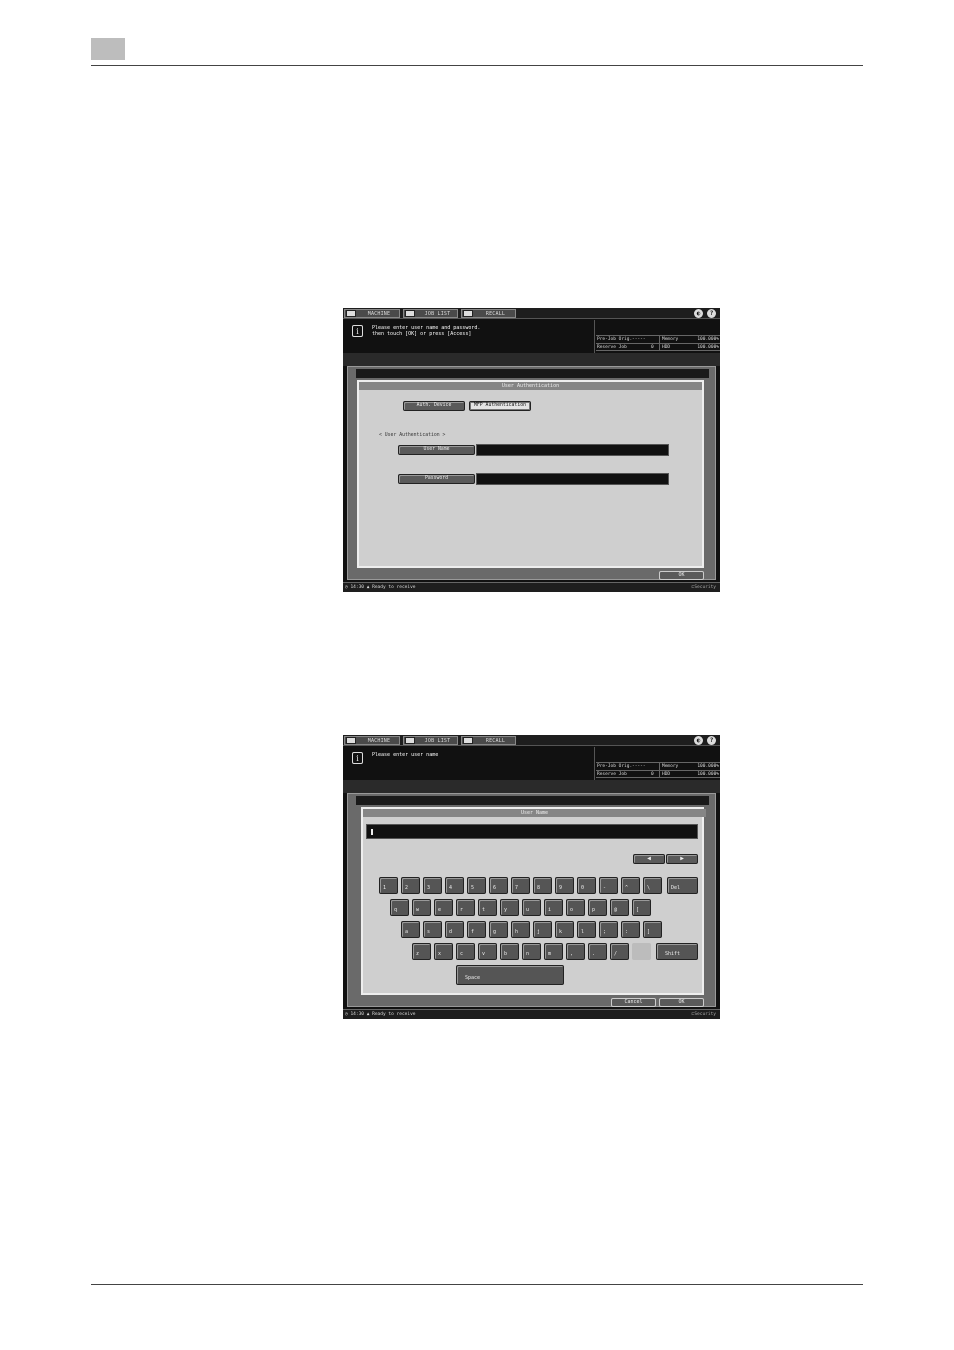 This screenshot has height=1350, width=954. What do you see at coordinates (434, 406) in the screenshot?
I see `auth-device-button: Auth. Device` at bounding box center [434, 406].